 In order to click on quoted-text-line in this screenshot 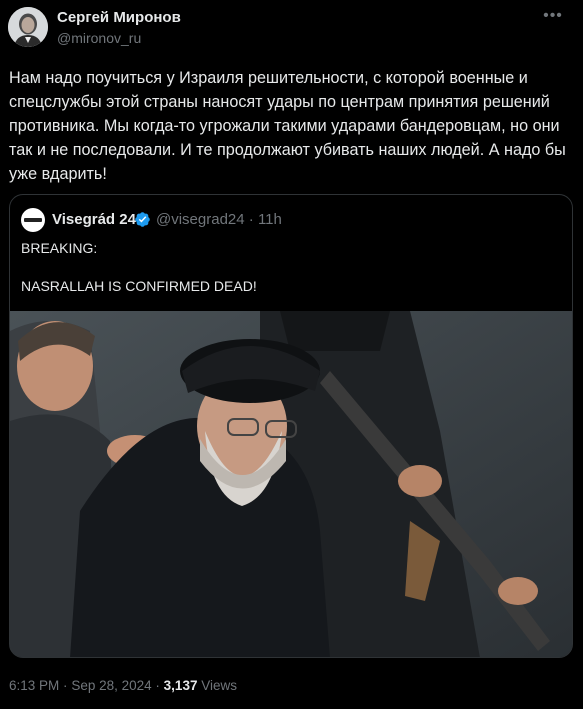, I will do `click(291, 267)`.